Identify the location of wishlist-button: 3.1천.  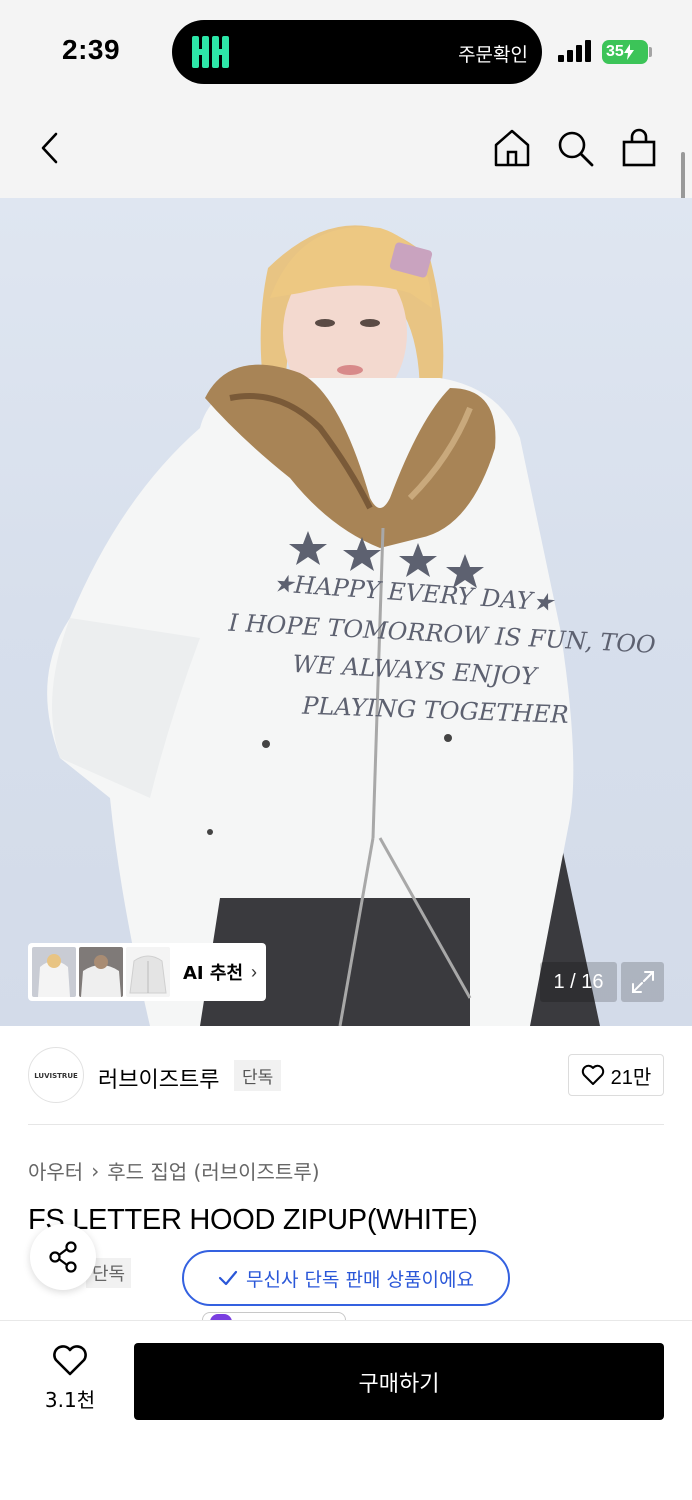
(70, 1379).